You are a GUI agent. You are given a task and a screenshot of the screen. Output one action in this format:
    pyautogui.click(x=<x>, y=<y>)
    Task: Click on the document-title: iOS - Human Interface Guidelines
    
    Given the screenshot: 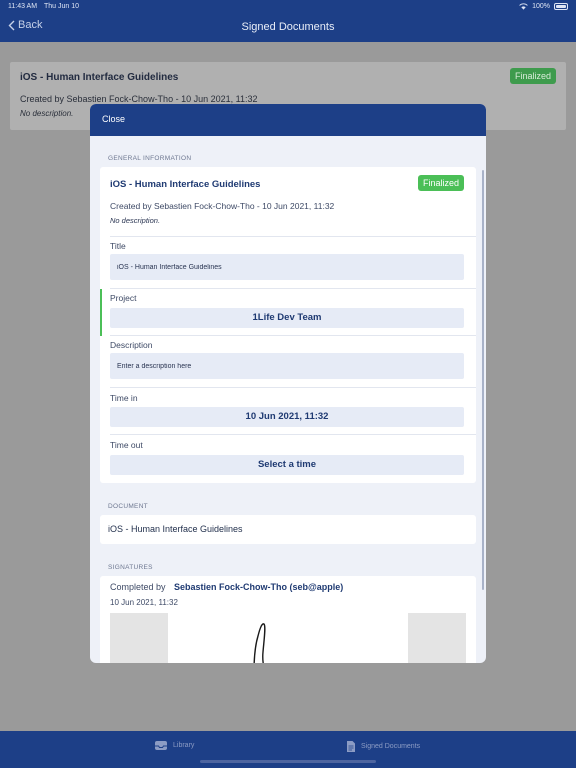 What is the action you would take?
    pyautogui.click(x=185, y=184)
    